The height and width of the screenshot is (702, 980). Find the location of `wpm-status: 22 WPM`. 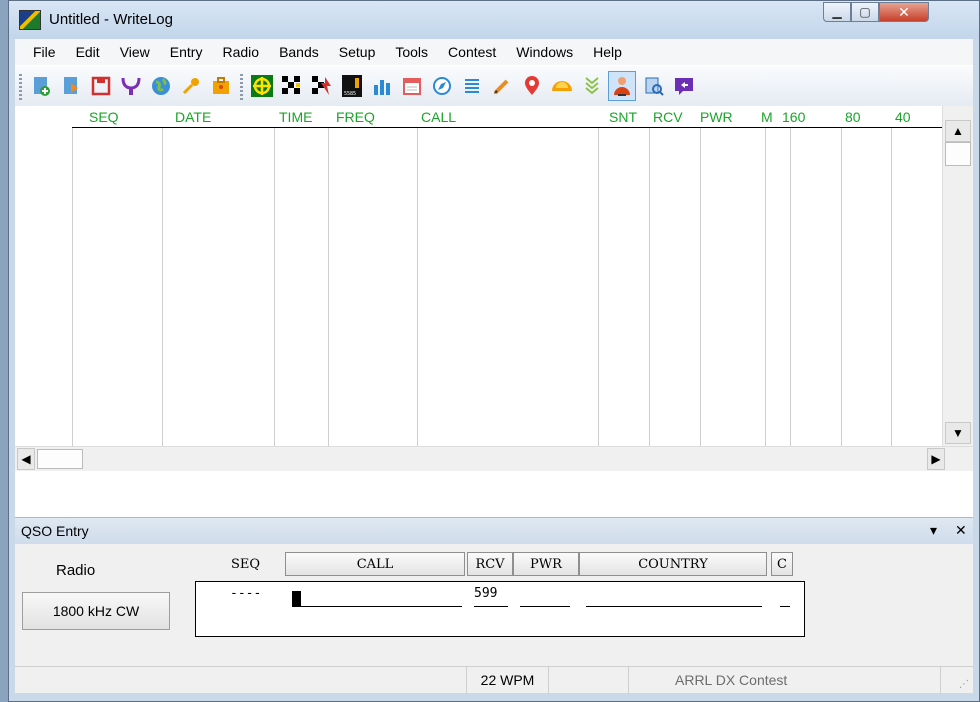

wpm-status: 22 WPM is located at coordinates (508, 680).